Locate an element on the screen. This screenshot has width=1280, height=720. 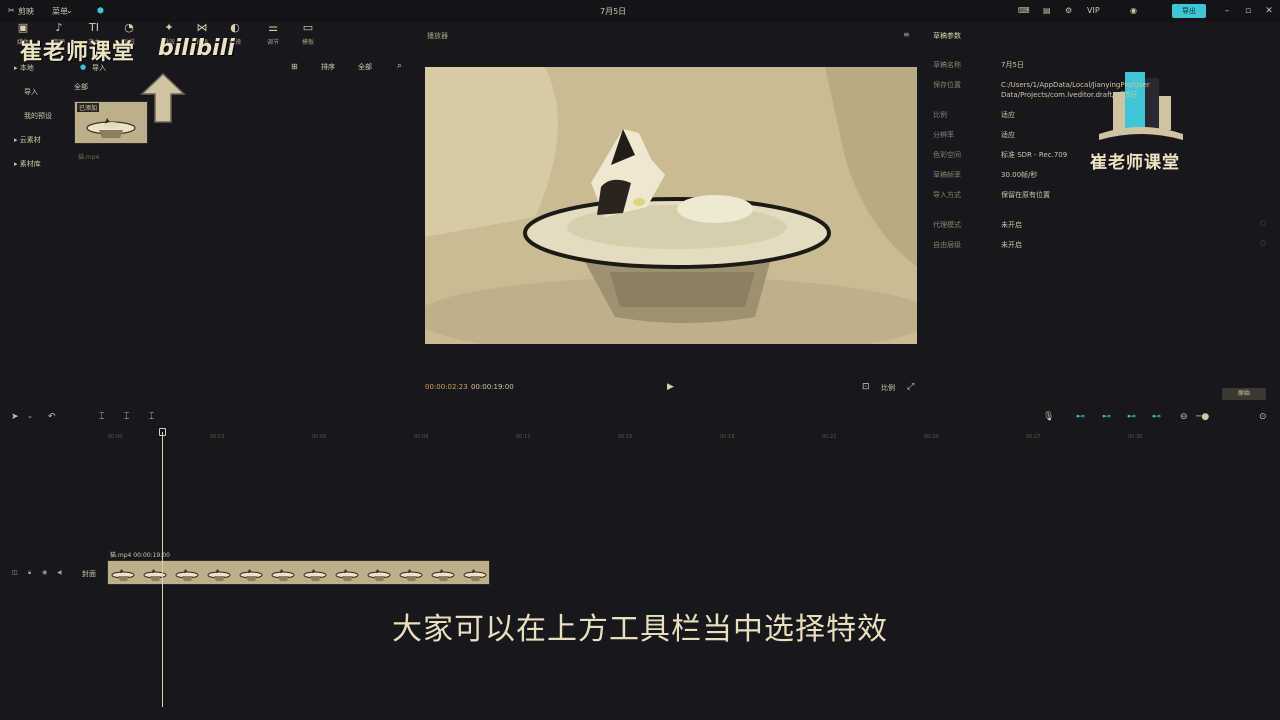
added-badge: 已添加 is located at coordinates (88, 107).